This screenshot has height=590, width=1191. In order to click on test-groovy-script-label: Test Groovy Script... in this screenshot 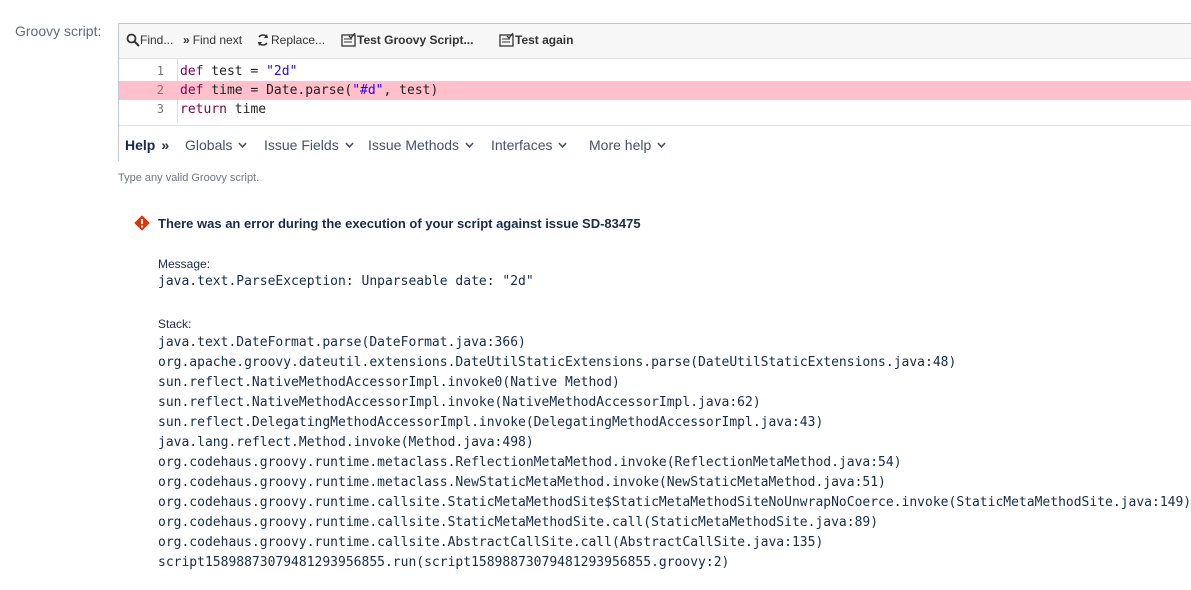, I will do `click(415, 40)`.